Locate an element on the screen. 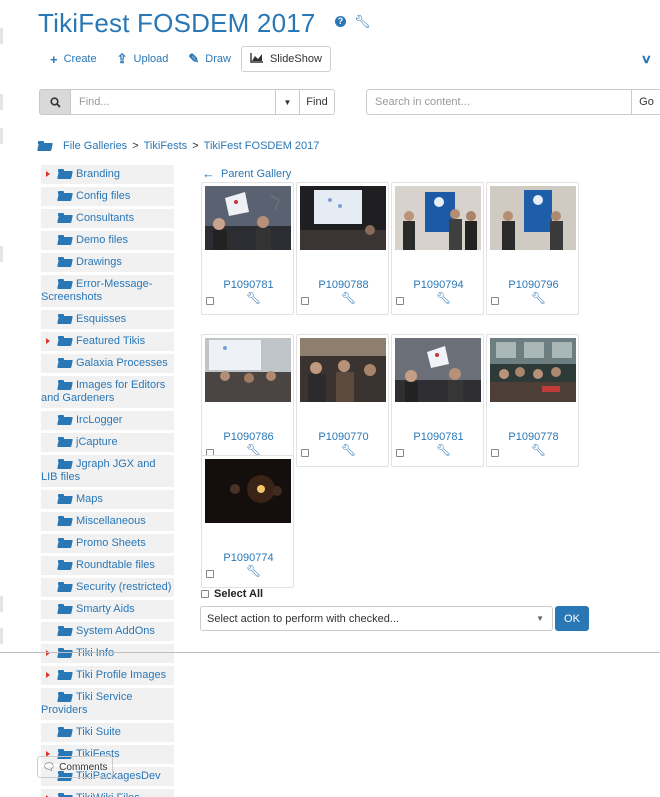 The image size is (660, 797). sidebar-item-label: Featured Tikis is located at coordinates (111, 341).